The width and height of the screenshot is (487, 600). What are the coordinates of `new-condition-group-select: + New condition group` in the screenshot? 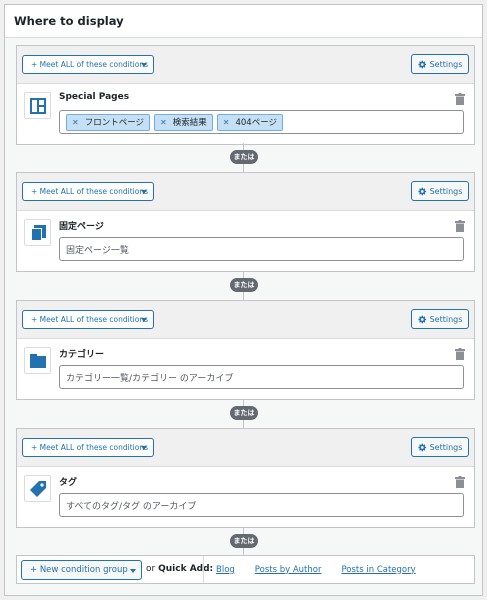 It's located at (81, 570).